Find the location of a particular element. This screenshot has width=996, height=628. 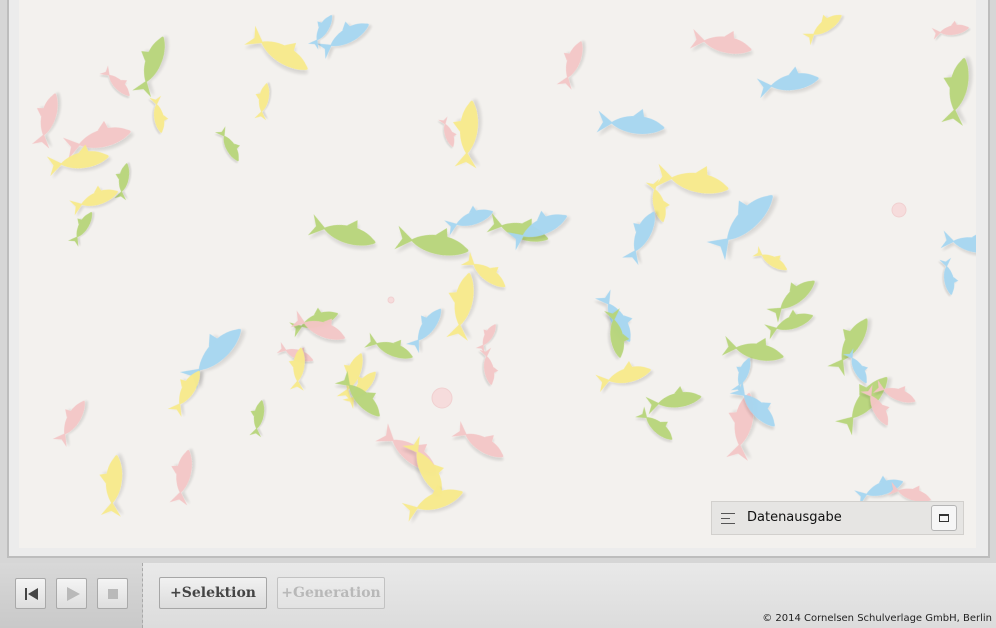

stop-icon is located at coordinates (113, 594).